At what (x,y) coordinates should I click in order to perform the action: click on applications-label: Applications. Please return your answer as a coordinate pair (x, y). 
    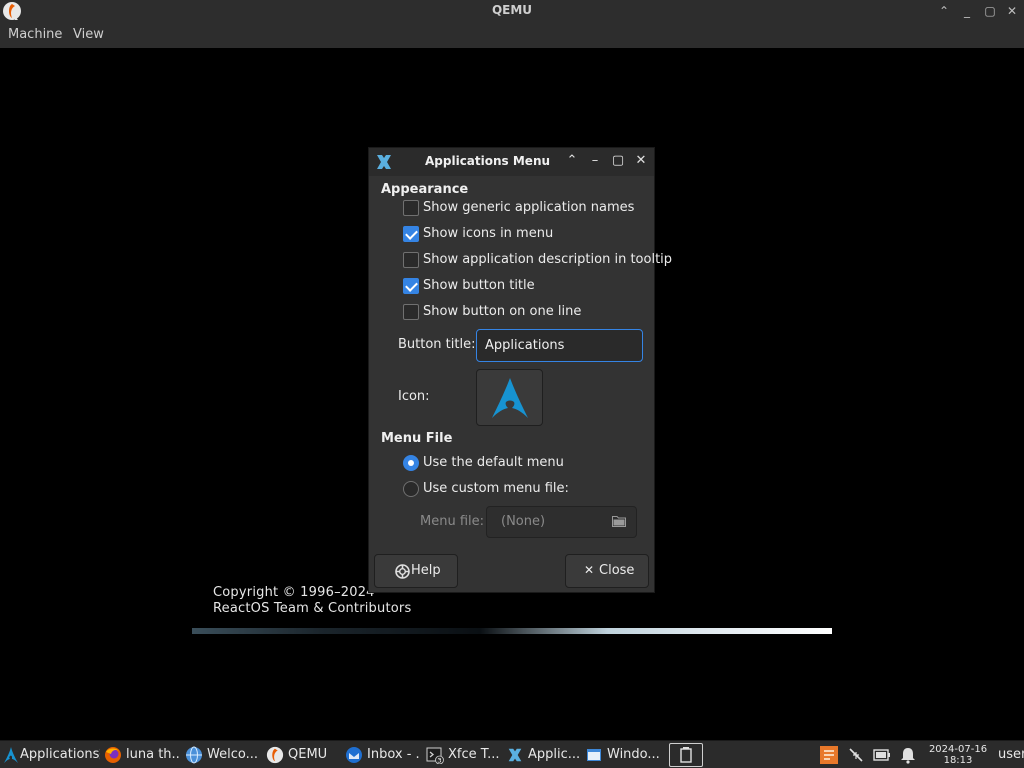
    Looking at the image, I should click on (60, 754).